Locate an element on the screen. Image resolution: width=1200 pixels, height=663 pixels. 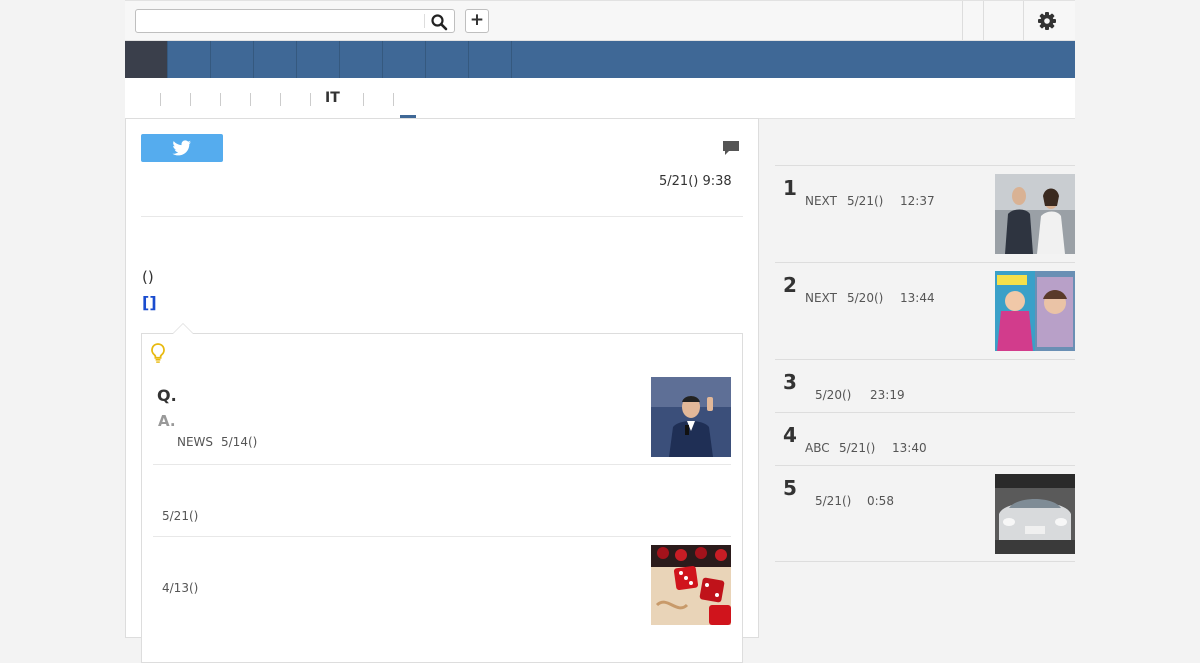
ranking-item: 5 5/21() 0:58 is located at coordinates (925, 513).